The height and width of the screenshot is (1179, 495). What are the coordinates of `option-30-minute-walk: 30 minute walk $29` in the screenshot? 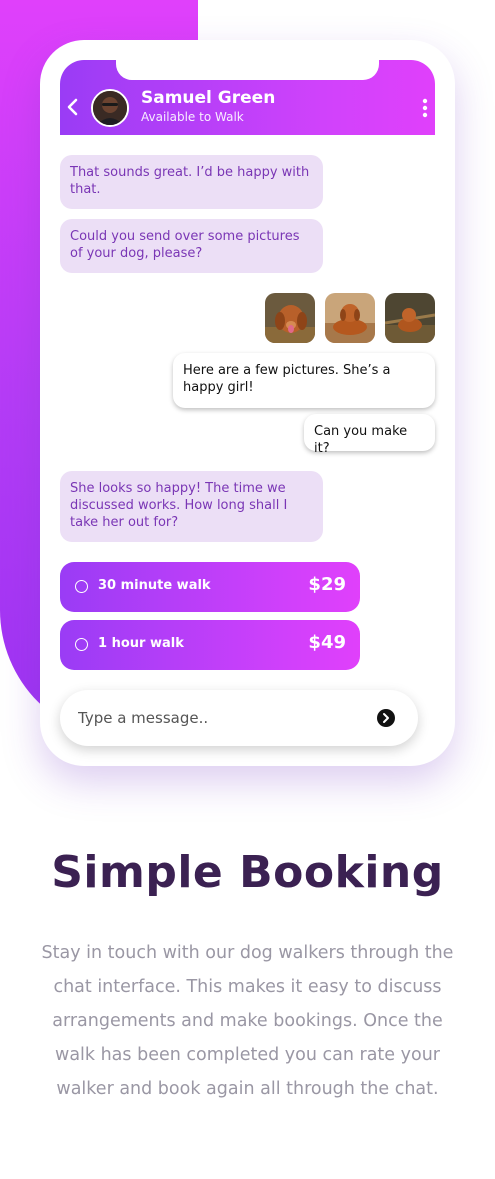 It's located at (210, 587).